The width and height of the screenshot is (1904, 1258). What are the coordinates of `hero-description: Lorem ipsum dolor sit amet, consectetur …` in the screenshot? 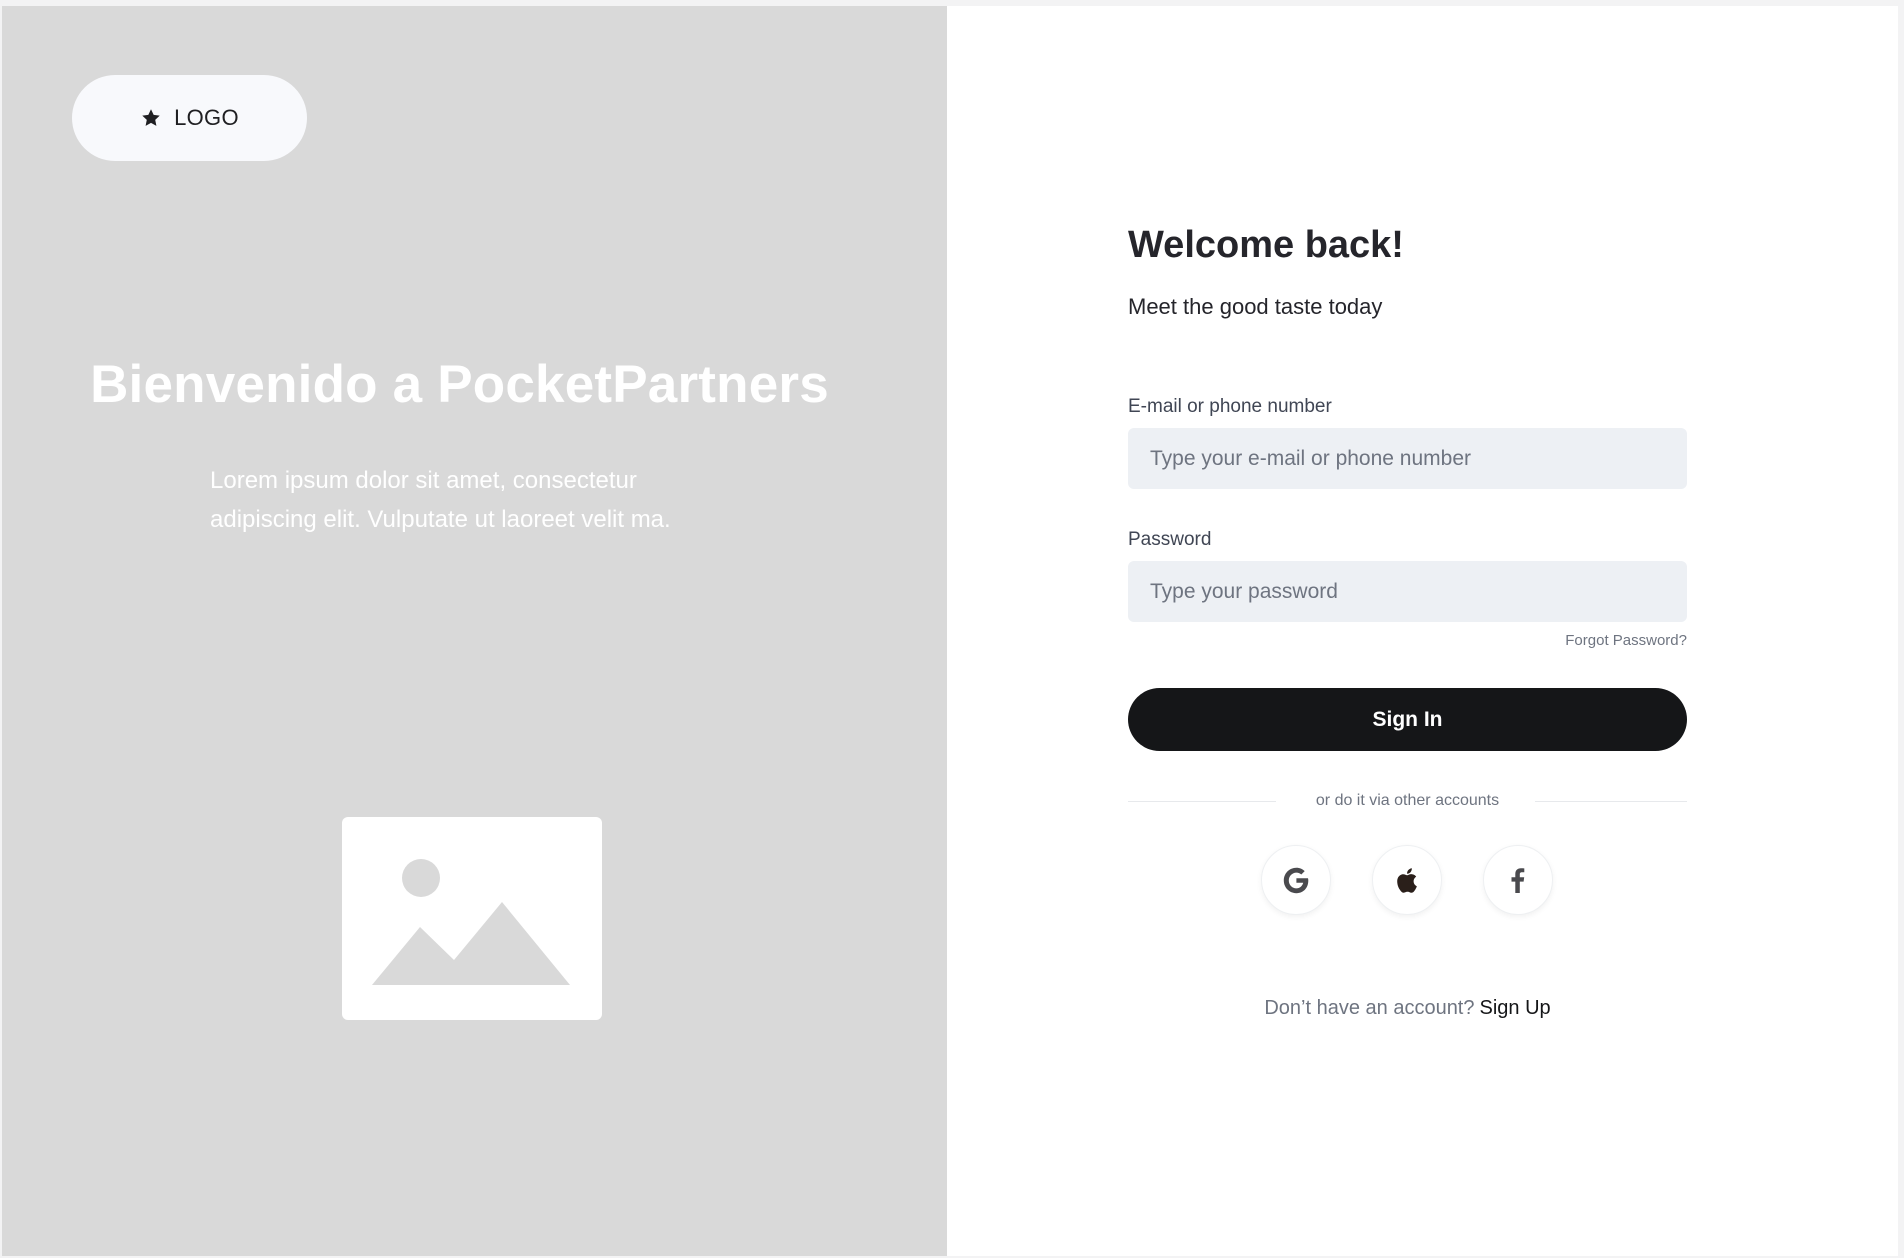 It's located at (440, 500).